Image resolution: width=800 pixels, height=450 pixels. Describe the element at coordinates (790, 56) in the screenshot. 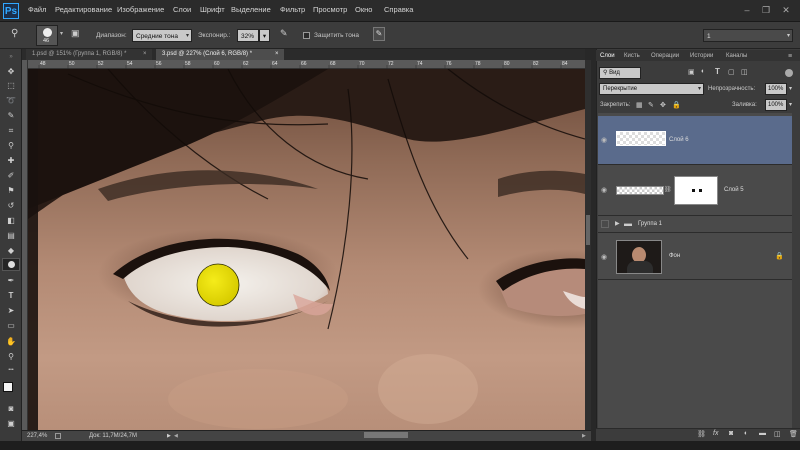

I see `panel-menu-icon: ≡` at that location.